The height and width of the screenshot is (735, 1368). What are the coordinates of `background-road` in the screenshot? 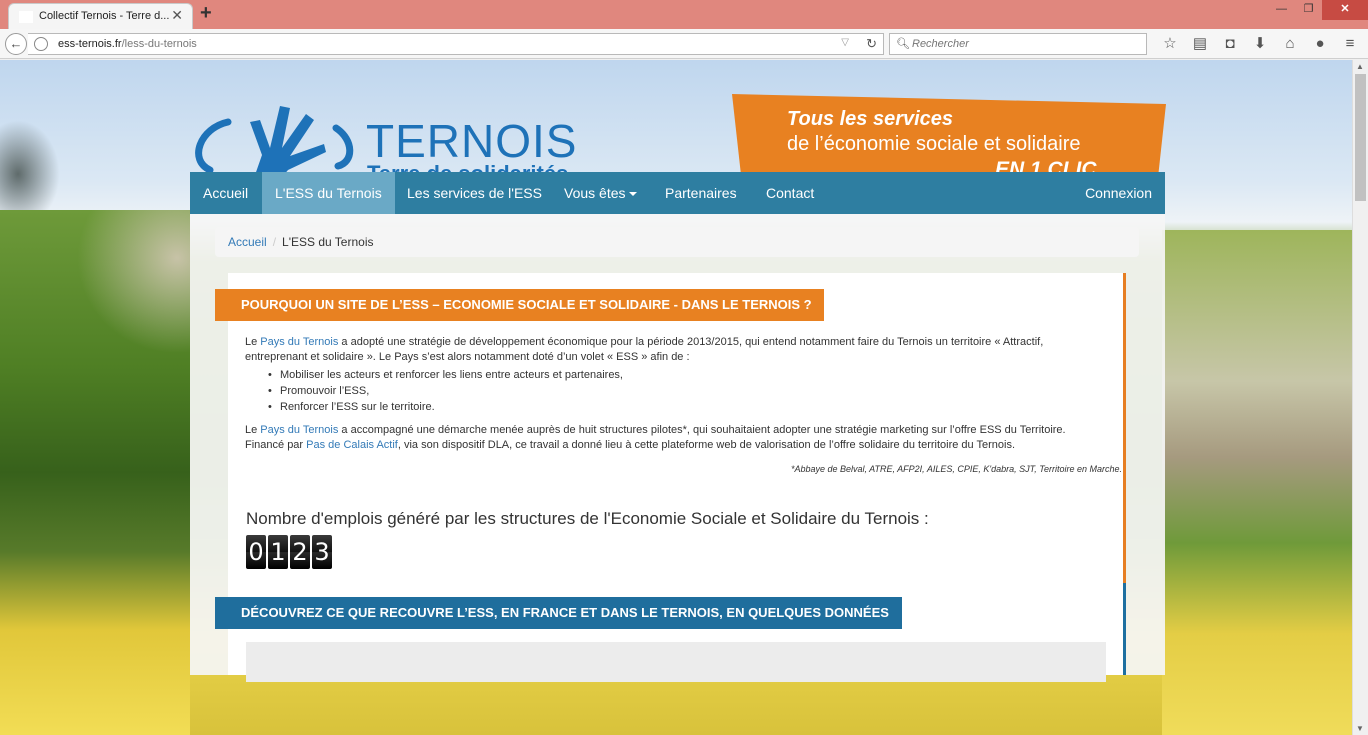 It's located at (125, 290).